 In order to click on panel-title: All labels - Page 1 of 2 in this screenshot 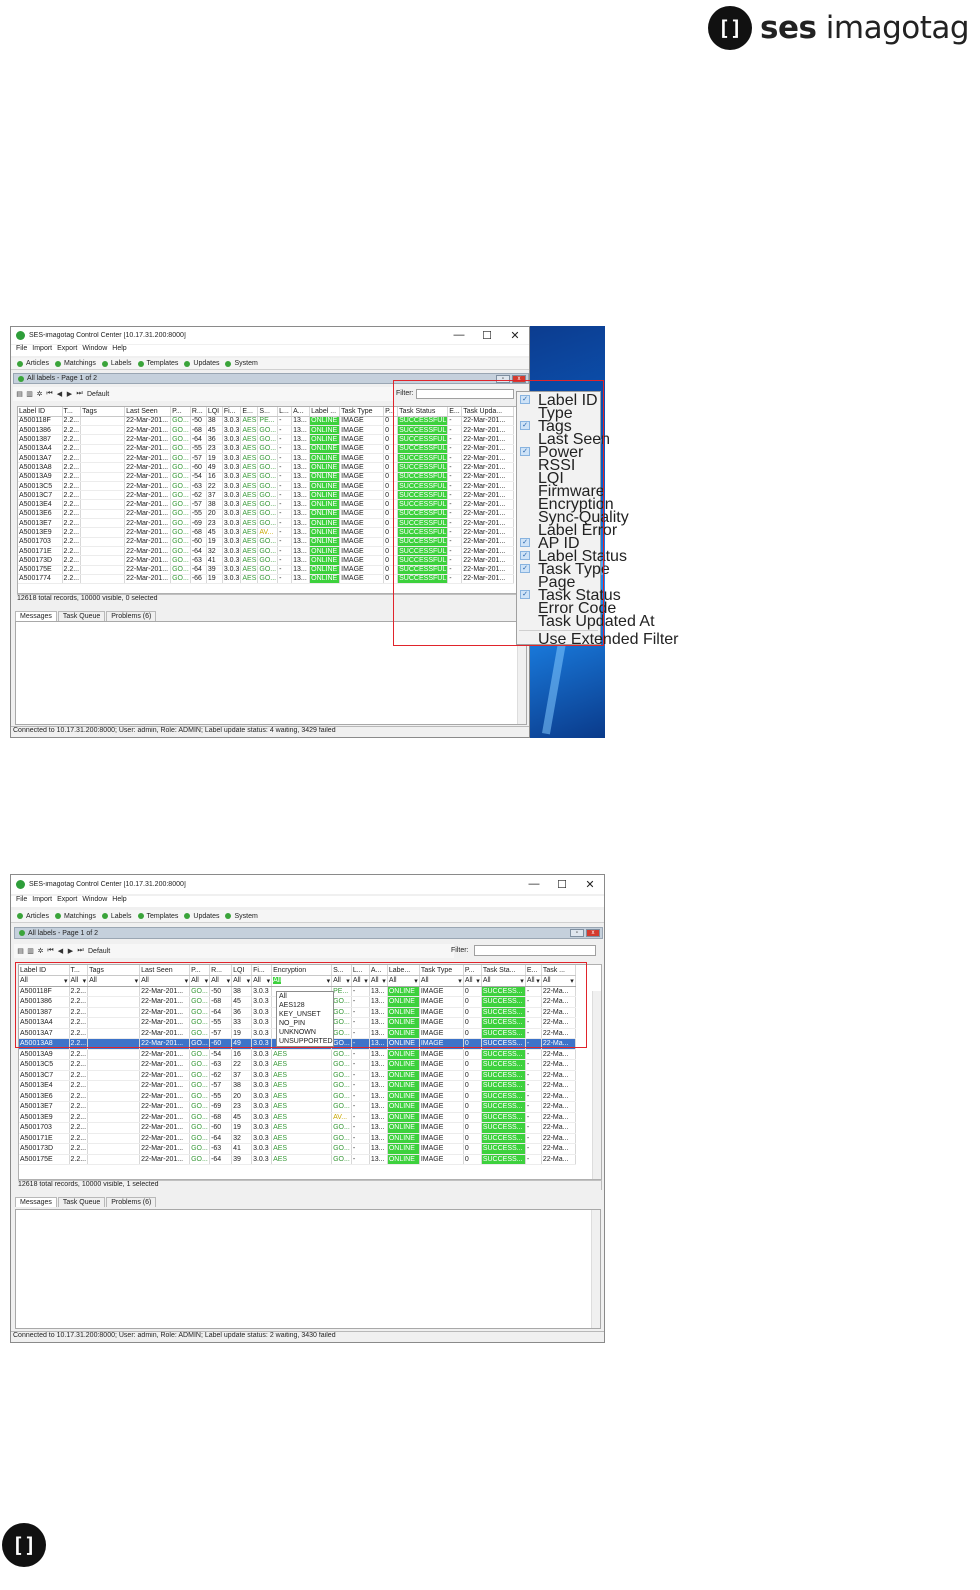, I will do `click(63, 933)`.